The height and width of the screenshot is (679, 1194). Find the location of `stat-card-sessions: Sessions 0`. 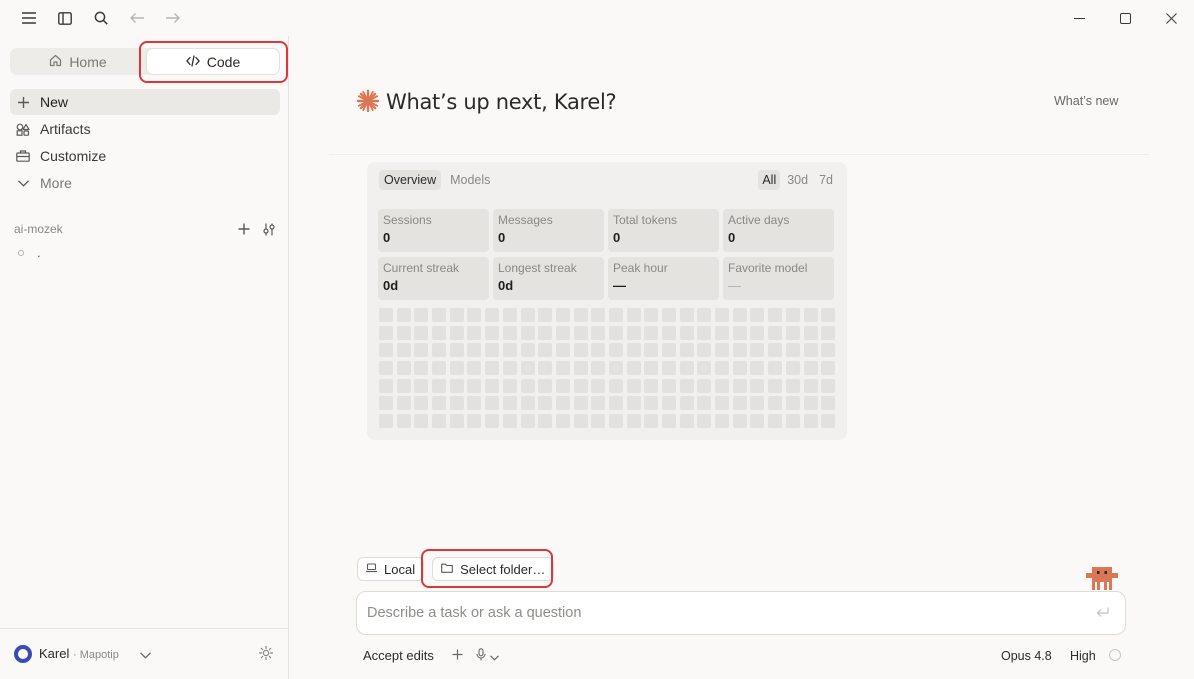

stat-card-sessions: Sessions 0 is located at coordinates (433, 230).